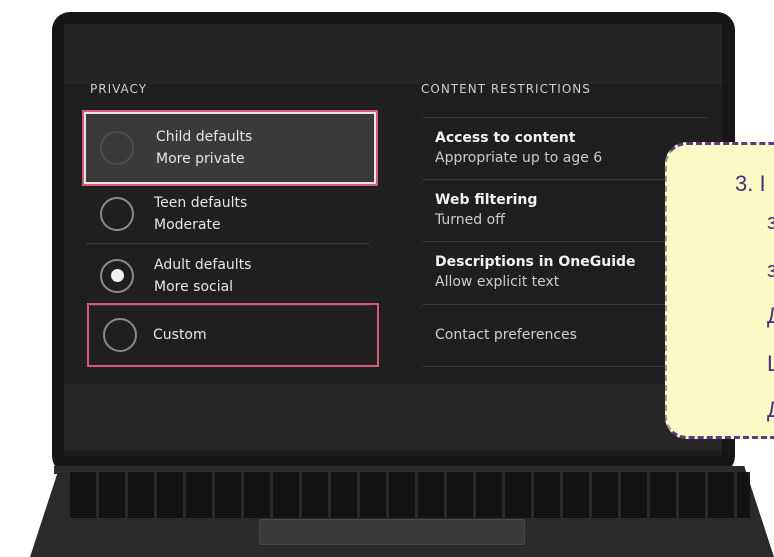 This screenshot has width=774, height=557. What do you see at coordinates (392, 532) in the screenshot?
I see `trackpad` at bounding box center [392, 532].